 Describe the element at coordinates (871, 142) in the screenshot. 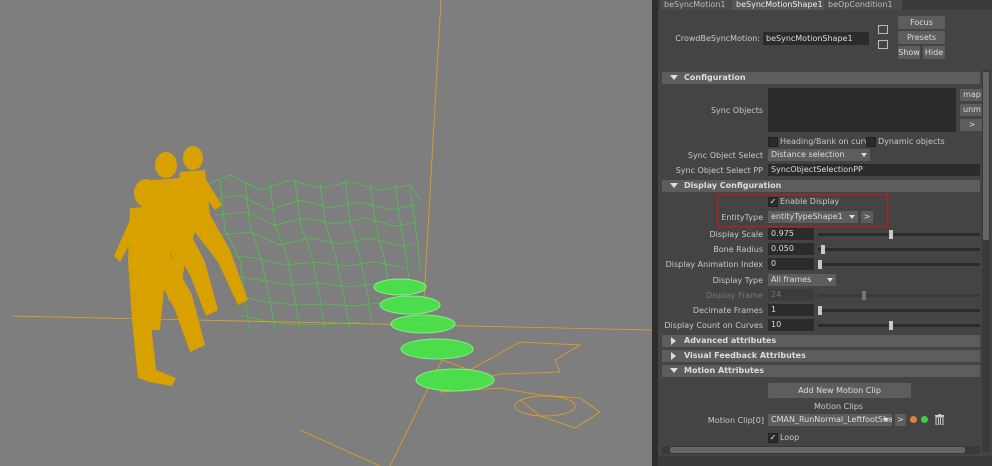

I see `dynamic-objects-checkbox` at that location.